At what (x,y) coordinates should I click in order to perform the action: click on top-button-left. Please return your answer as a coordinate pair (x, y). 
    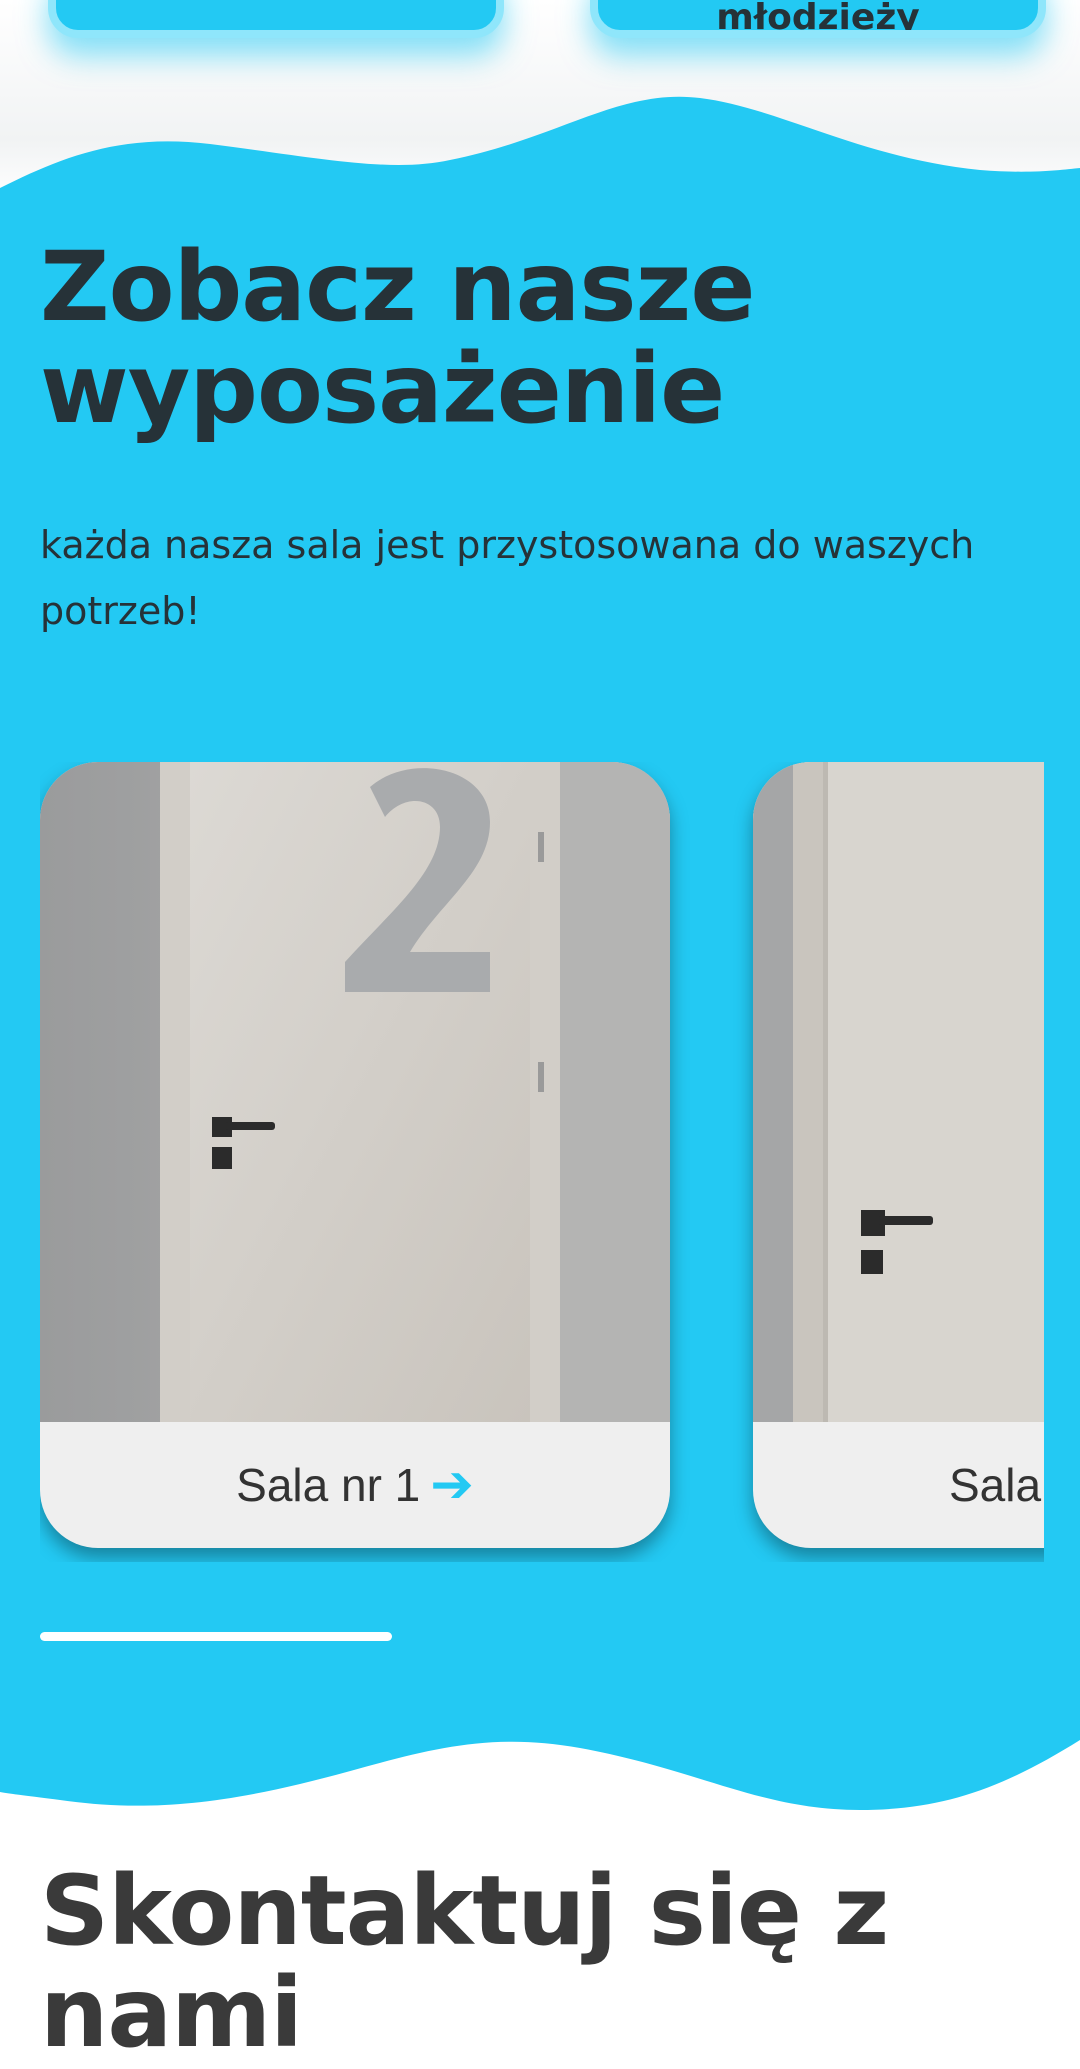
    Looking at the image, I should click on (276, 19).